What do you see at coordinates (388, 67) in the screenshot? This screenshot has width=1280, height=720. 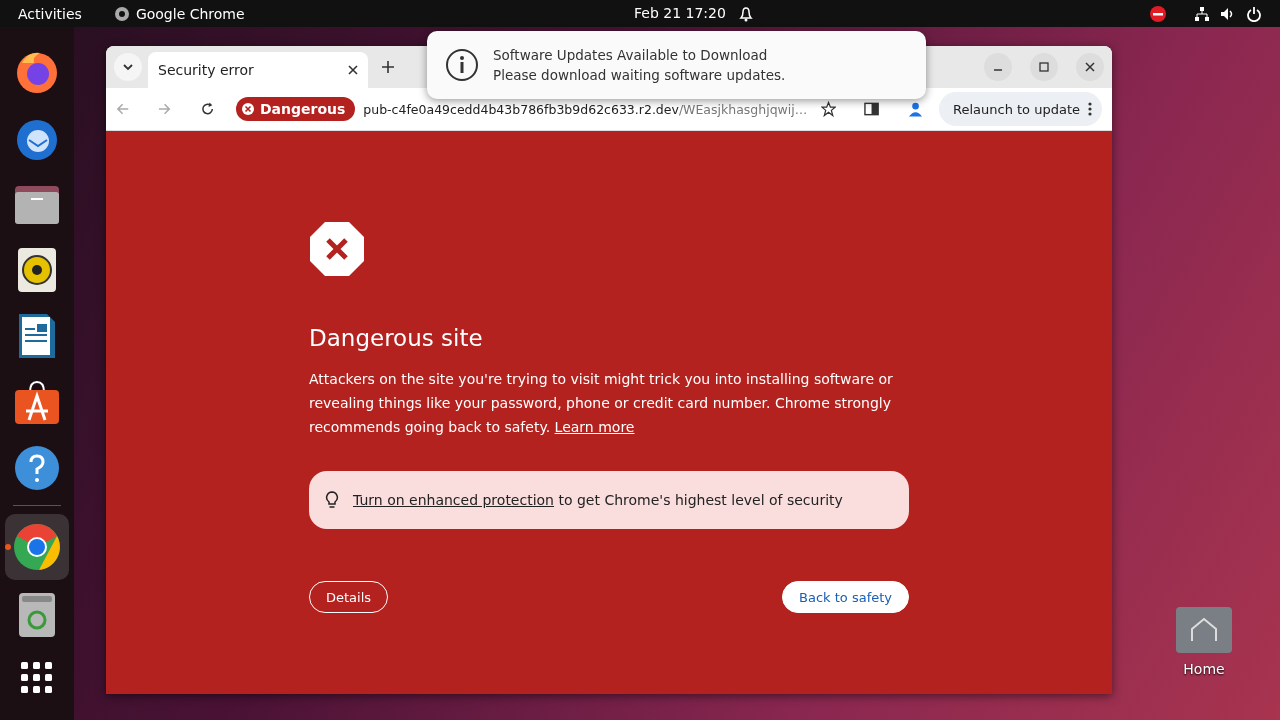 I see `new-tab-plus-icon` at bounding box center [388, 67].